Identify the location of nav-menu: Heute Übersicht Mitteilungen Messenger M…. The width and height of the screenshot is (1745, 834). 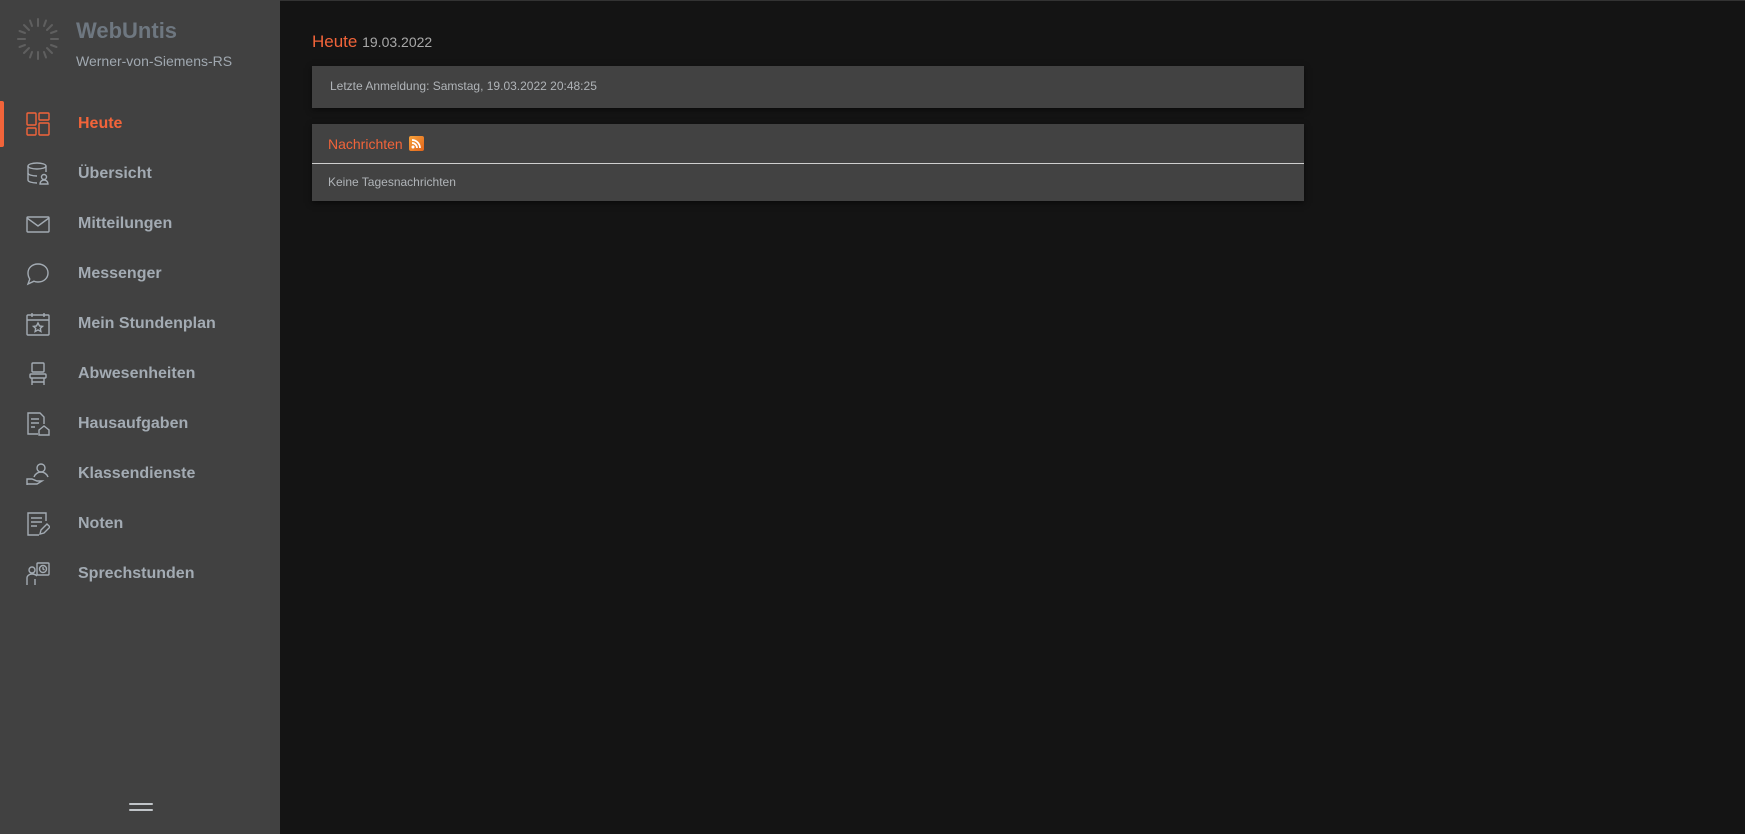
(140, 349).